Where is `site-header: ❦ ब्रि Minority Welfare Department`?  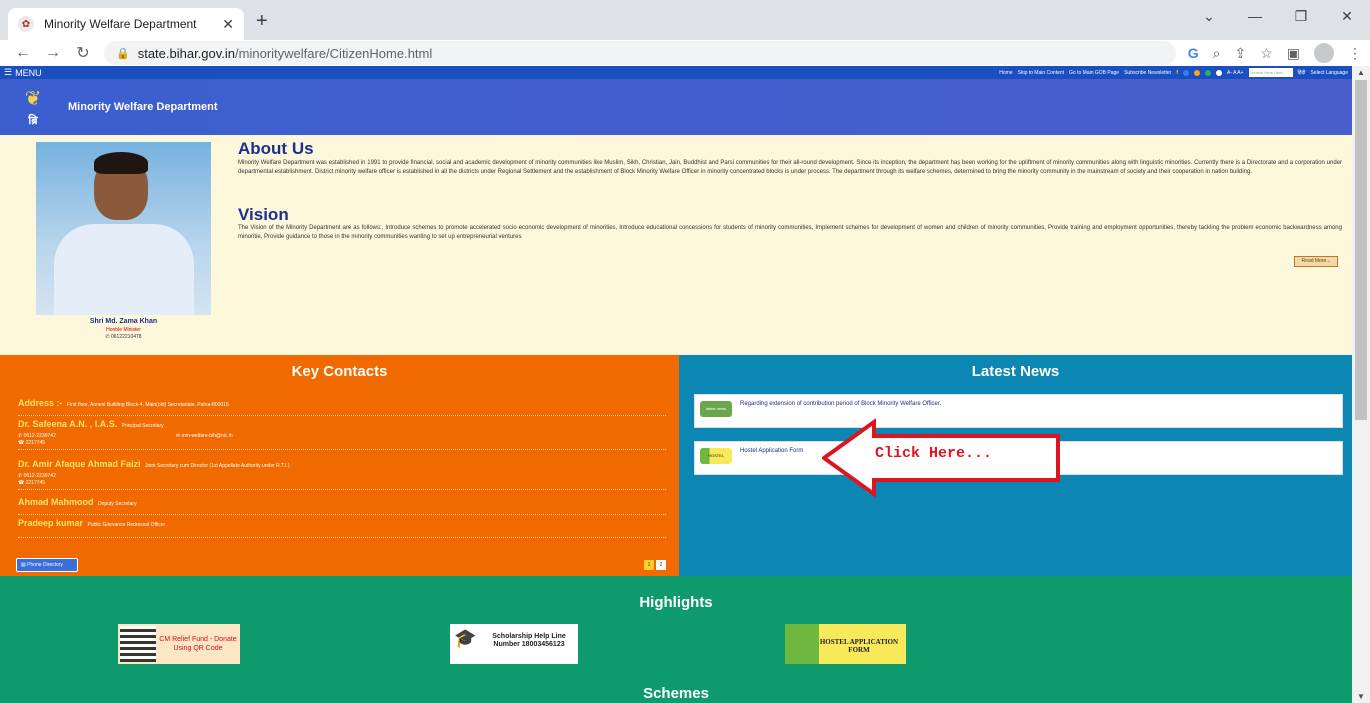 site-header: ❦ ब्रि Minority Welfare Department is located at coordinates (676, 107).